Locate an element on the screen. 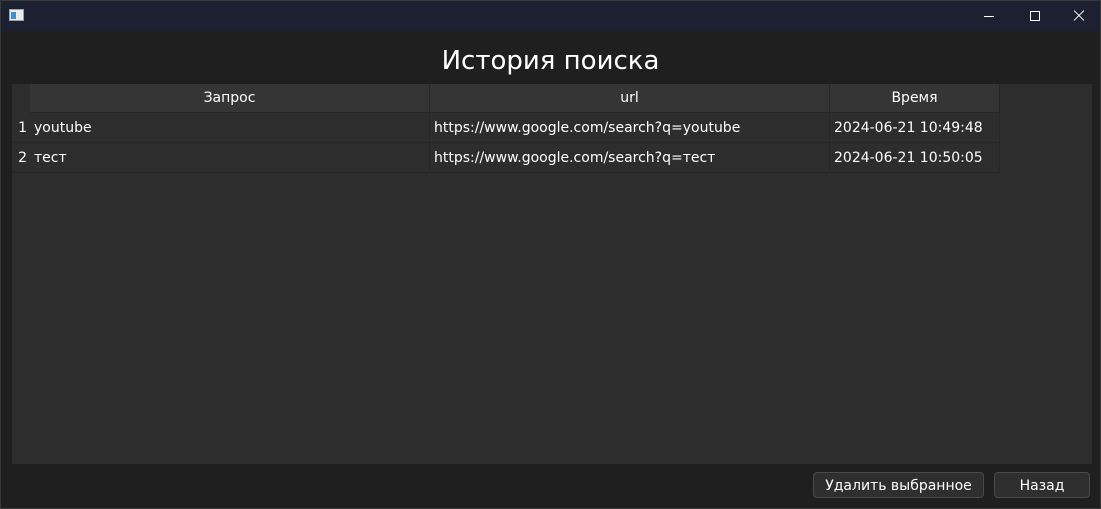  table-corner-button is located at coordinates (21, 98).